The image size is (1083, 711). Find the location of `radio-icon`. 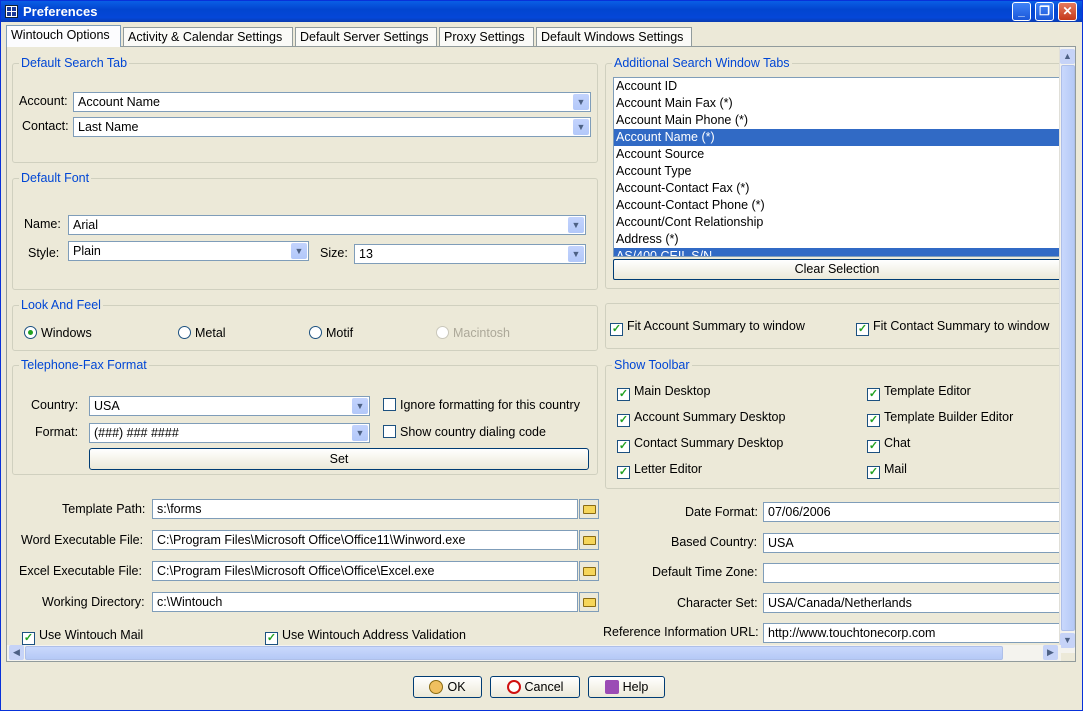

radio-icon is located at coordinates (315, 332).